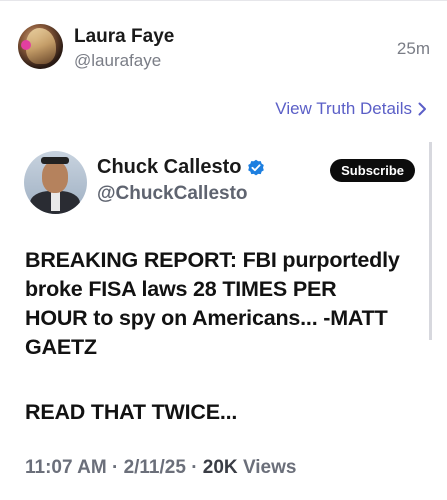 The width and height of the screenshot is (447, 500). What do you see at coordinates (55, 177) in the screenshot?
I see `avatar-face` at bounding box center [55, 177].